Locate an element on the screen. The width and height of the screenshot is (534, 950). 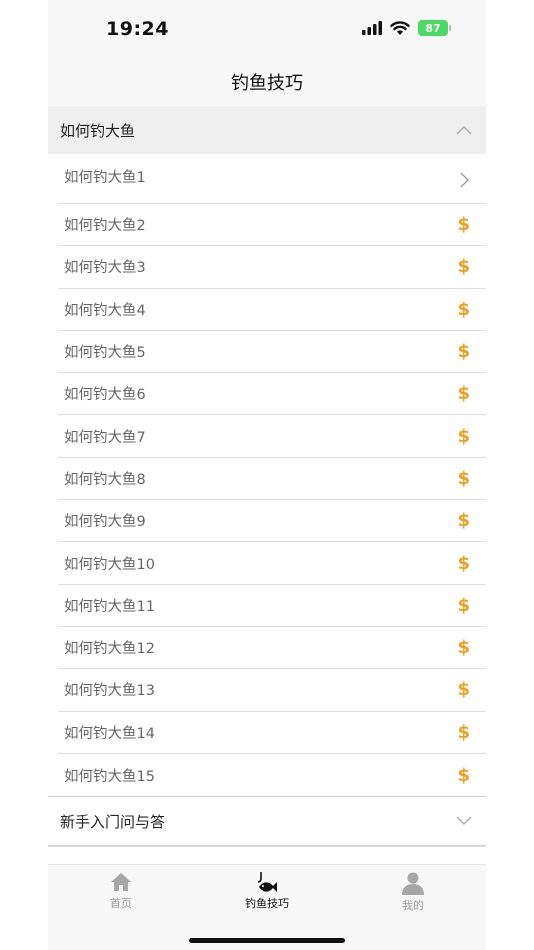
list-item-label: 如何钓大鱼7 is located at coordinates (105, 437).